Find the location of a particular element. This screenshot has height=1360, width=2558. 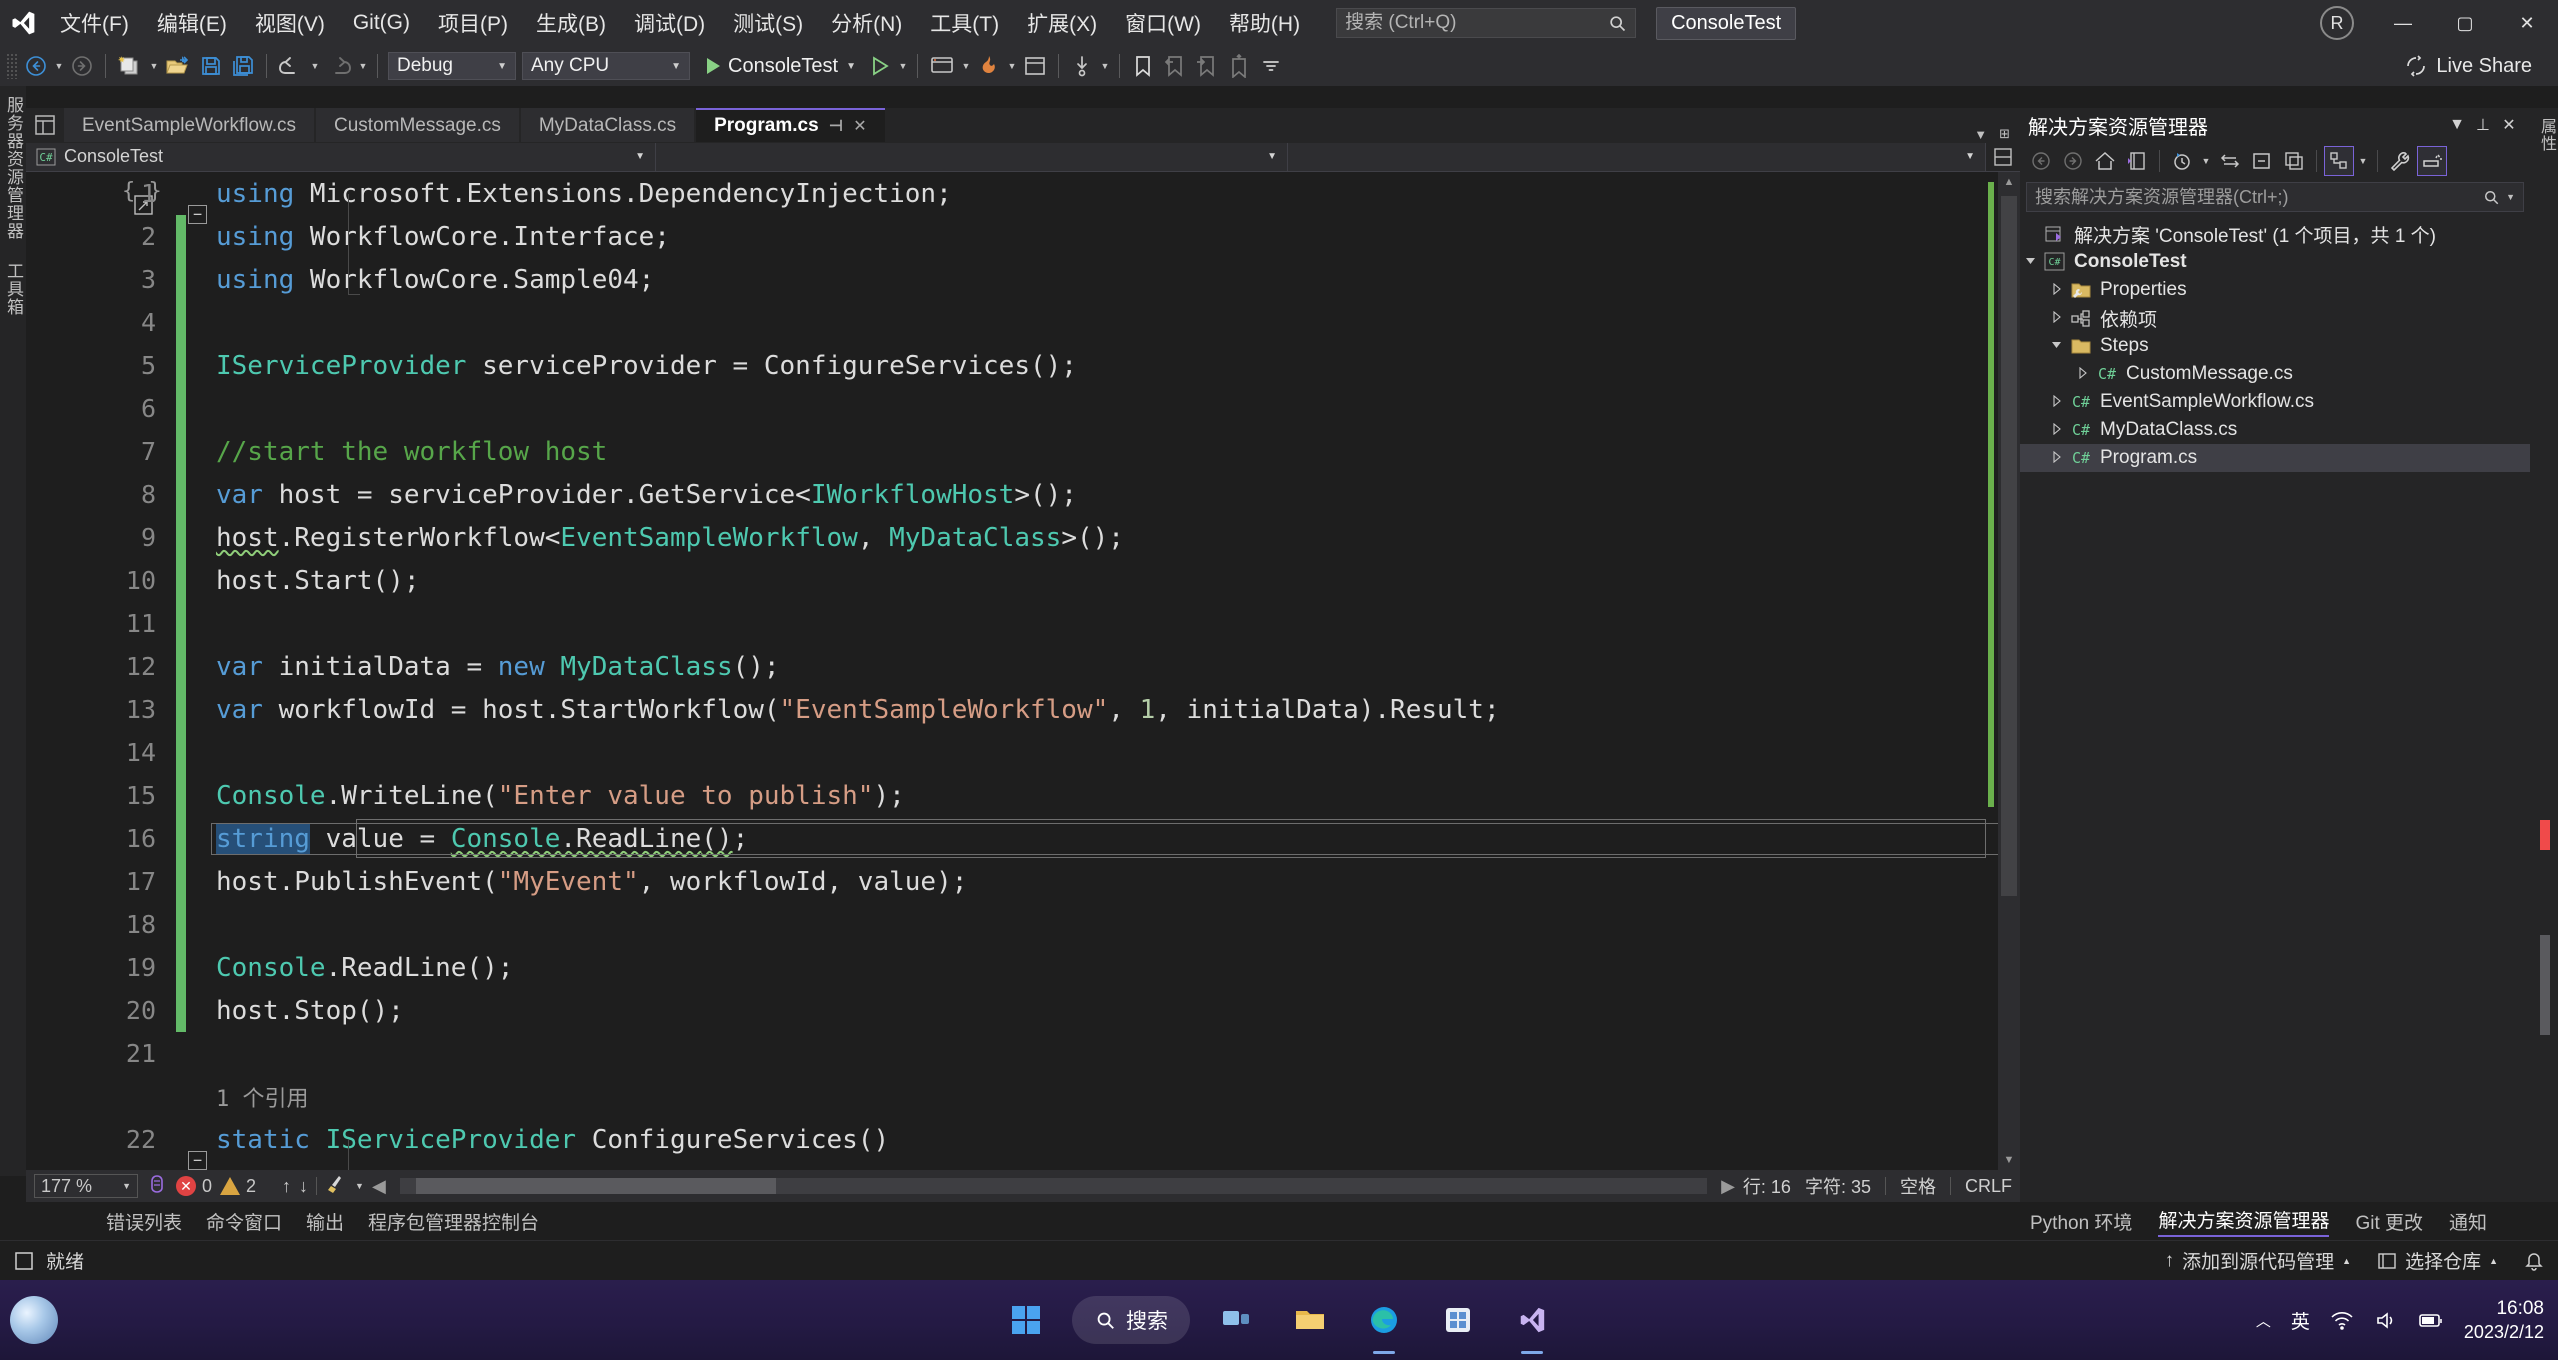

zoom-level-combo: 177 % ▼ is located at coordinates (86, 1186).